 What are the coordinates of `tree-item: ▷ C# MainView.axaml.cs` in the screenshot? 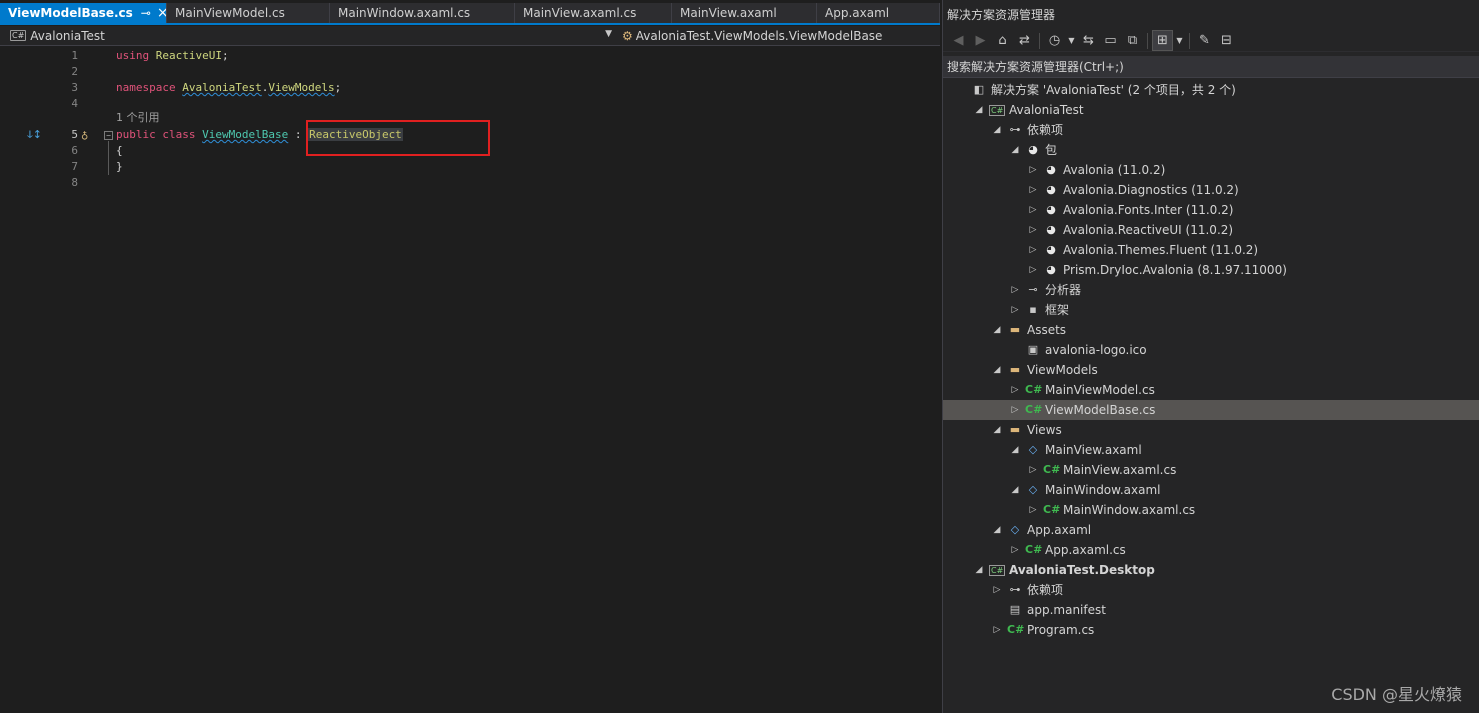 It's located at (1211, 470).